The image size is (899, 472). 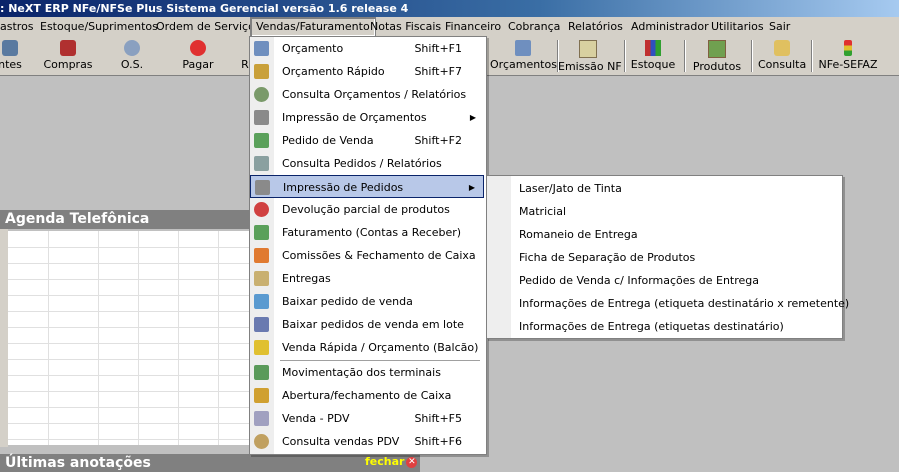 What do you see at coordinates (367, 372) in the screenshot?
I see `menu-item-movimentacao-terminais: Movimentação dos terminais` at bounding box center [367, 372].